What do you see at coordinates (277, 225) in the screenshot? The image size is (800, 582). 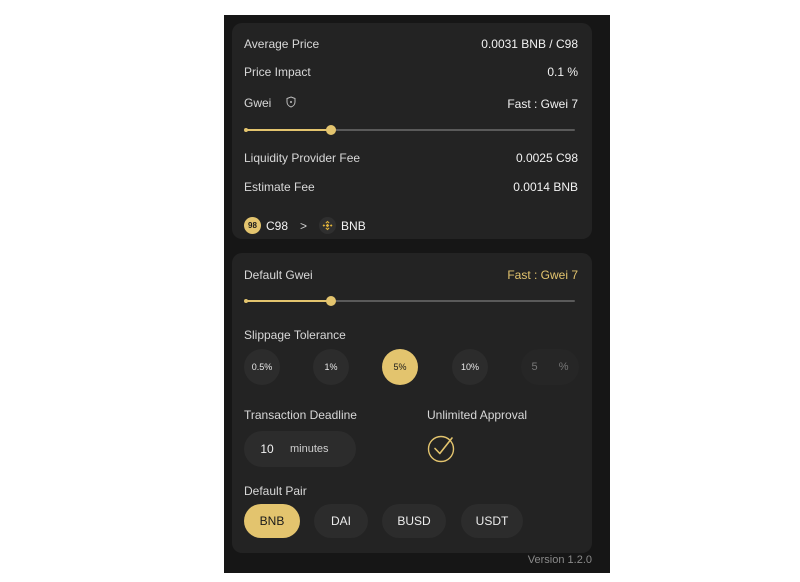 I see `route-from-token: C98` at bounding box center [277, 225].